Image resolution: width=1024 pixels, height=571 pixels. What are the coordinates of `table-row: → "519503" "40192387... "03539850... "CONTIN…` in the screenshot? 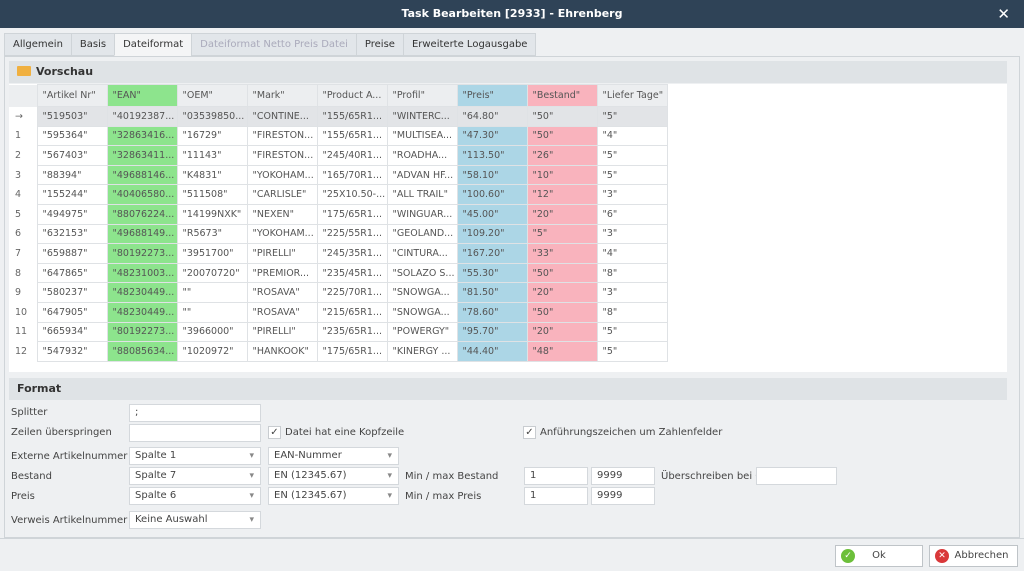 It's located at (338, 116).